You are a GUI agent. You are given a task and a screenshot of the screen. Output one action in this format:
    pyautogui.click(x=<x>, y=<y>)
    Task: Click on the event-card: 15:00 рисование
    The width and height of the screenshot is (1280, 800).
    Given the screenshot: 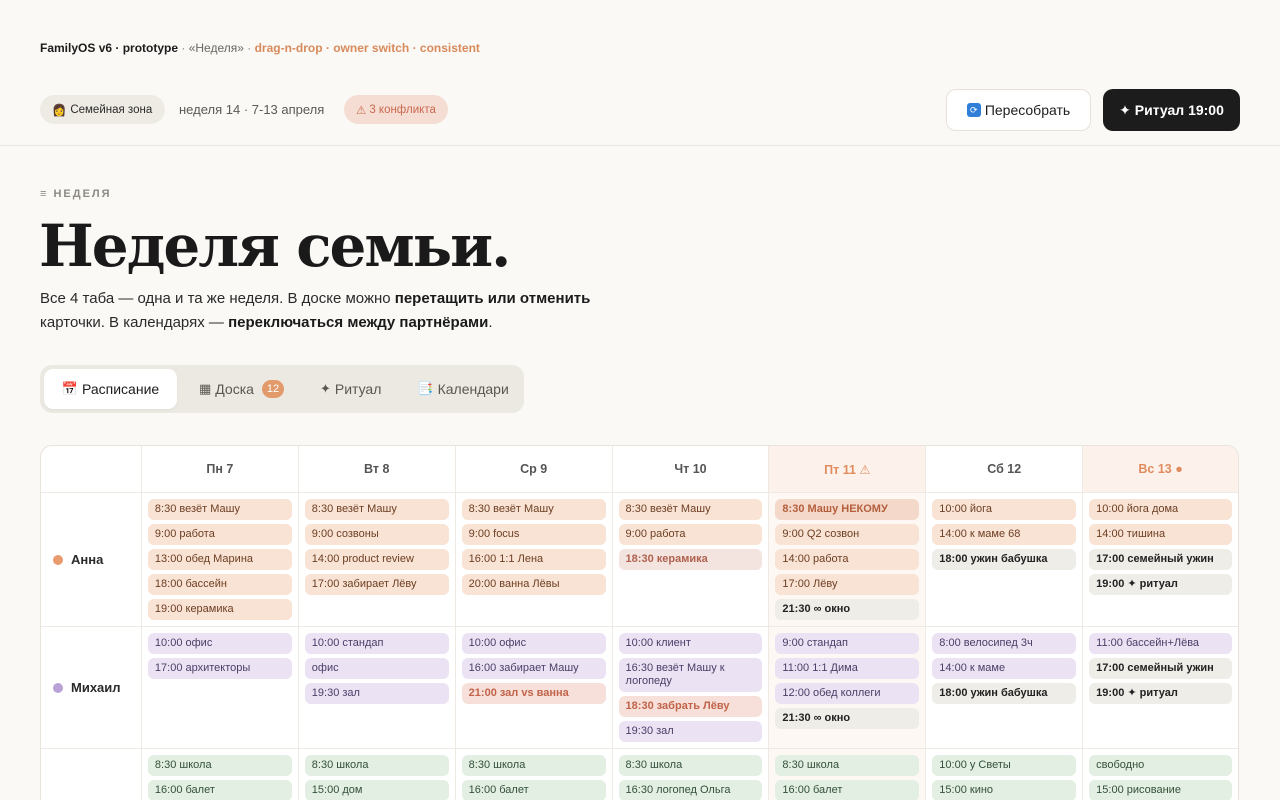 What is the action you would take?
    pyautogui.click(x=1161, y=790)
    